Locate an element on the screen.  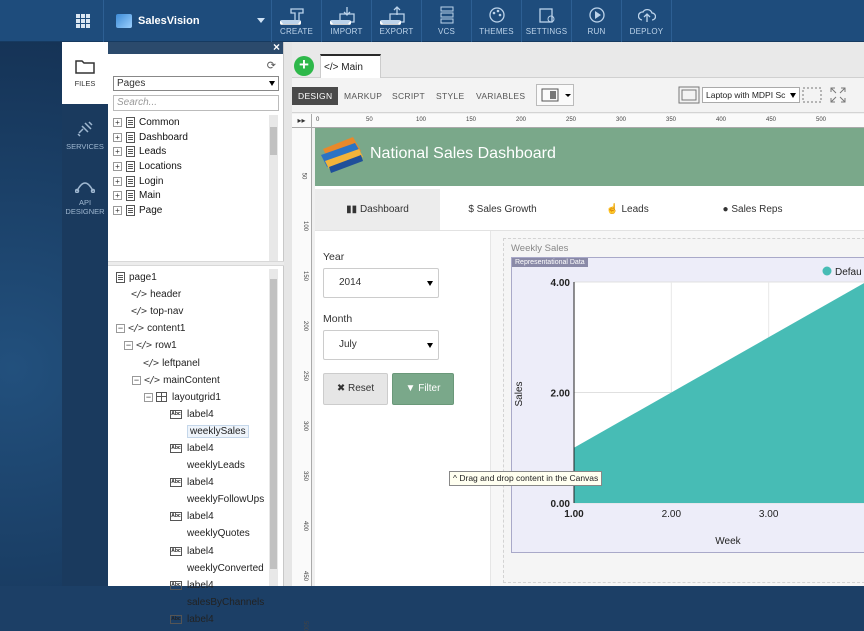
add-page-button: + is located at coordinates (304, 66).